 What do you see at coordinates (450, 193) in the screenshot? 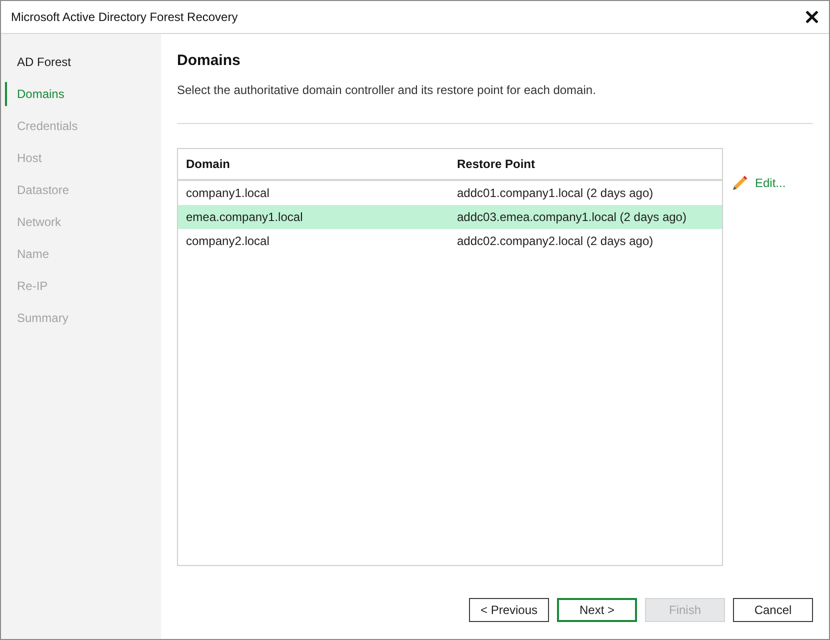
I see `table-row: company1.local addc01.company1.local (2 days ago)` at bounding box center [450, 193].